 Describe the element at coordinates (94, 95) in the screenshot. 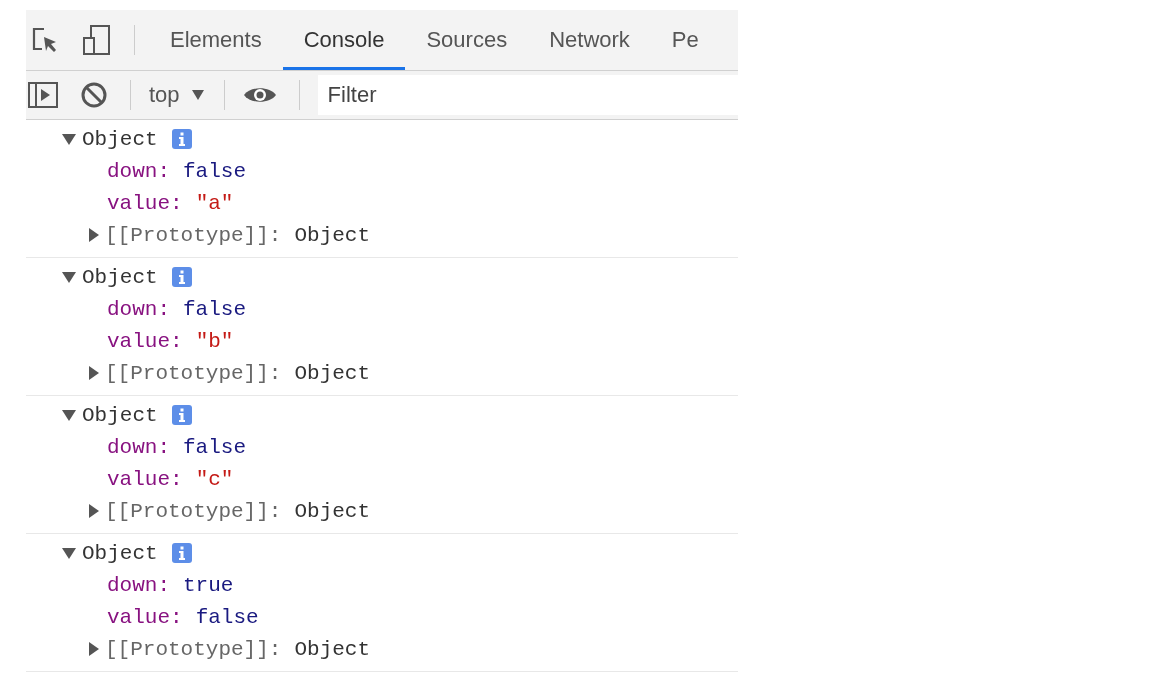

I see `clear-icon` at that location.